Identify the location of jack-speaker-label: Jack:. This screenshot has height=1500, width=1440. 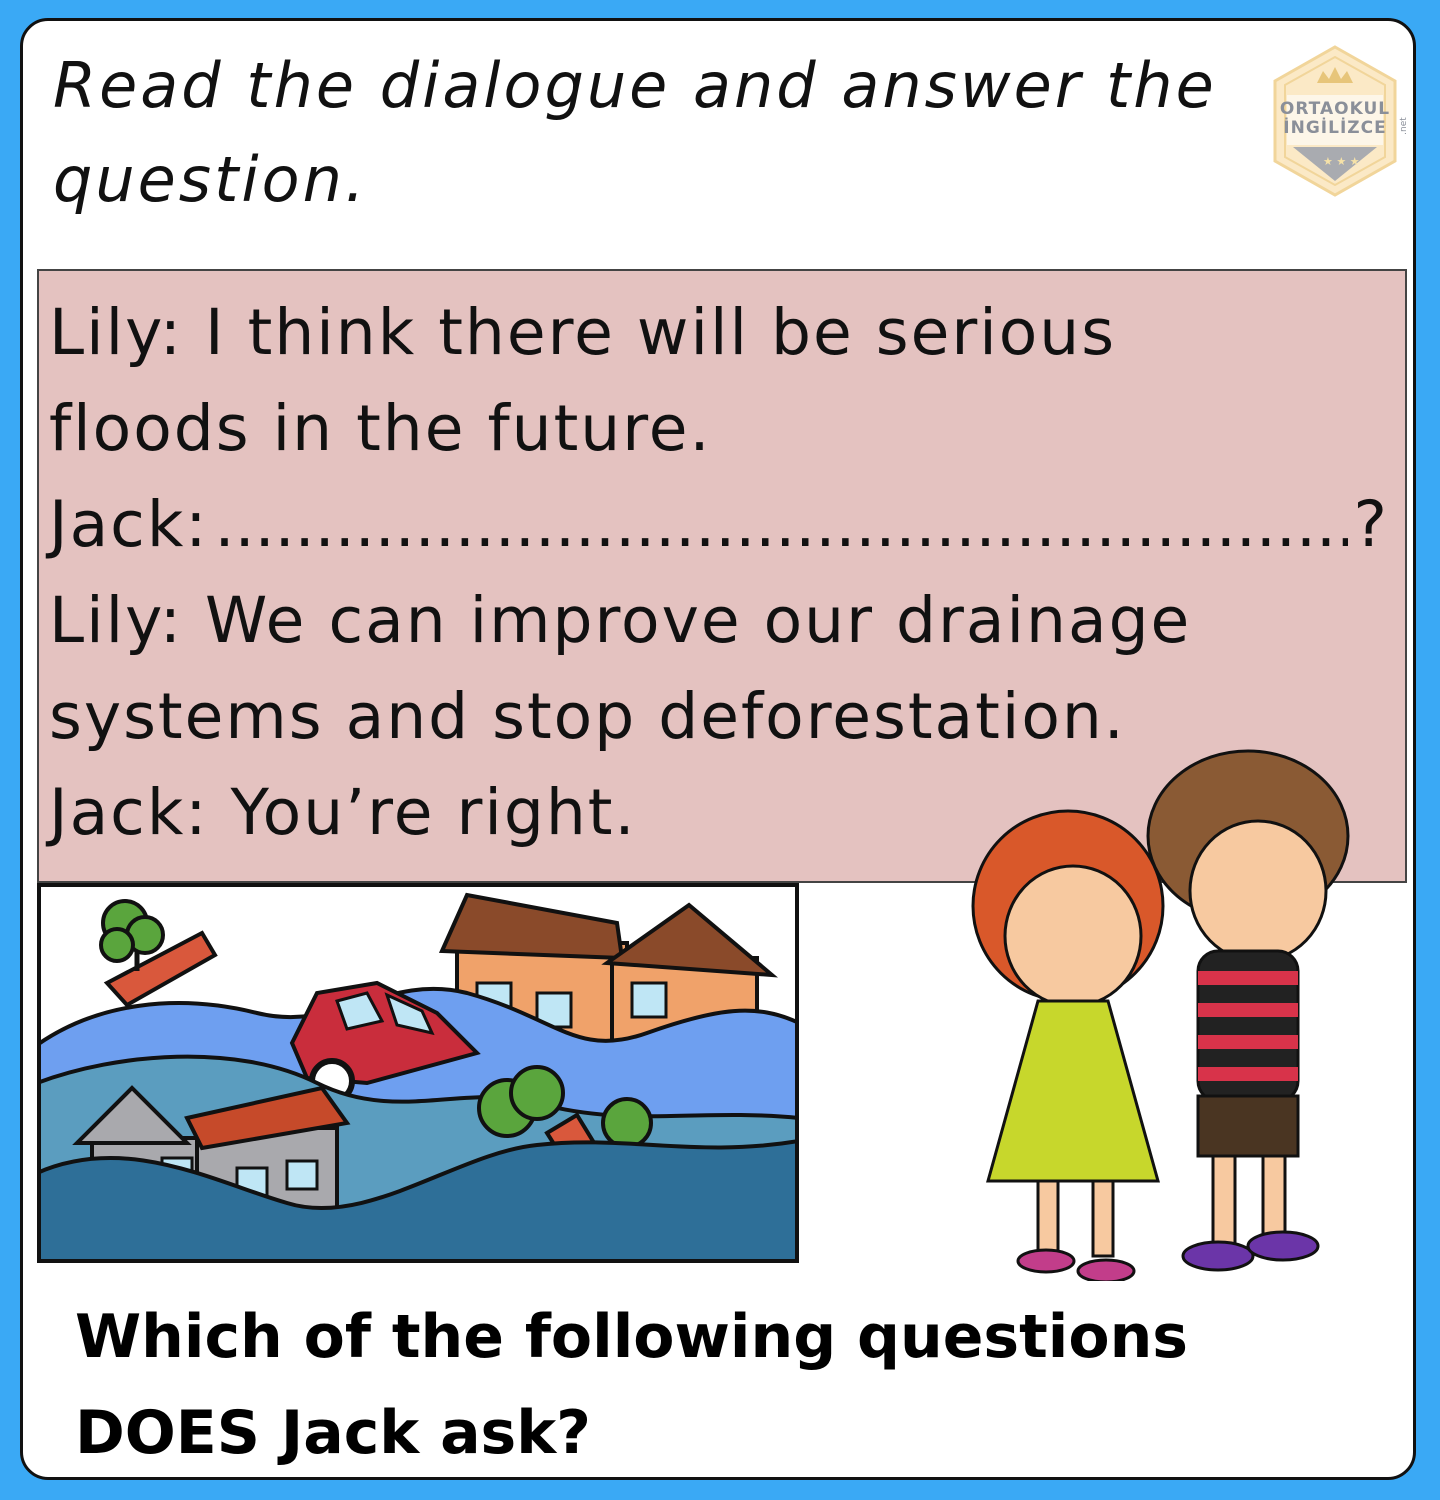
(129, 524).